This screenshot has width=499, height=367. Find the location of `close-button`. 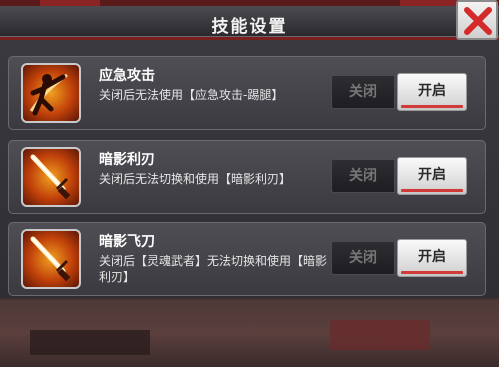

close-button is located at coordinates (477, 20).